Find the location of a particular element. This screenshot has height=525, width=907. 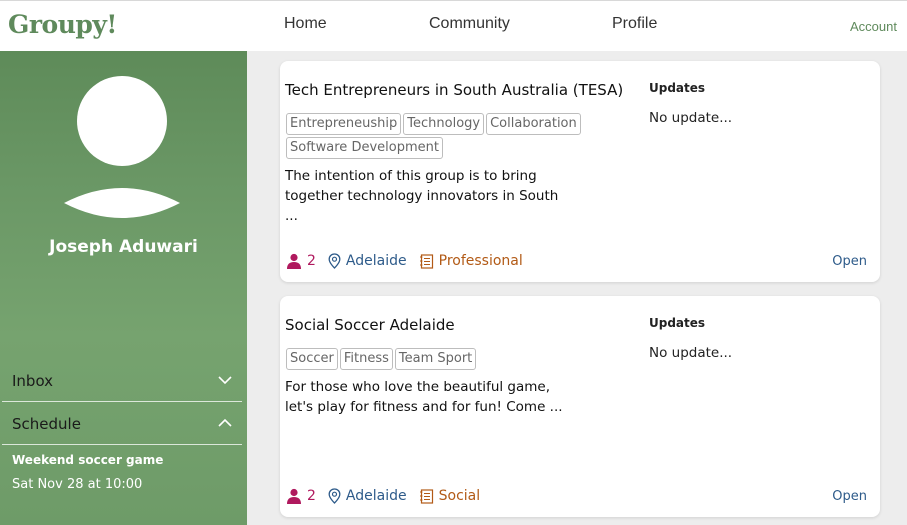

account-link: Account is located at coordinates (873, 26).